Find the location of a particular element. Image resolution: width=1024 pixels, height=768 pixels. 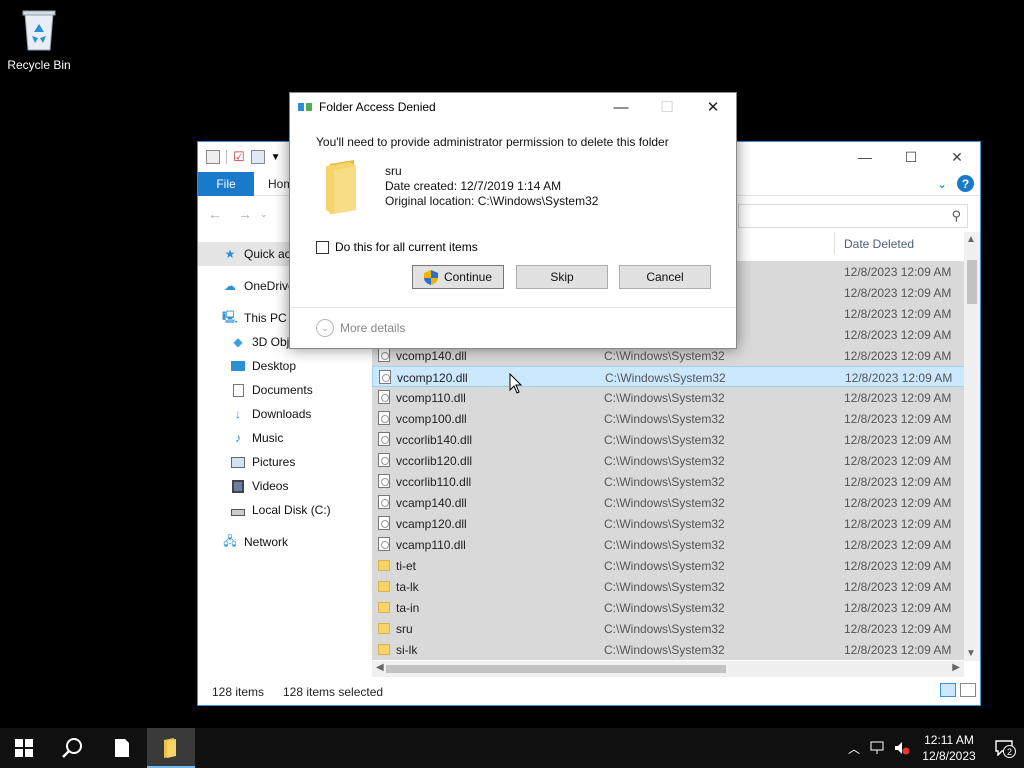

taskbar-file-app is located at coordinates (122, 748).